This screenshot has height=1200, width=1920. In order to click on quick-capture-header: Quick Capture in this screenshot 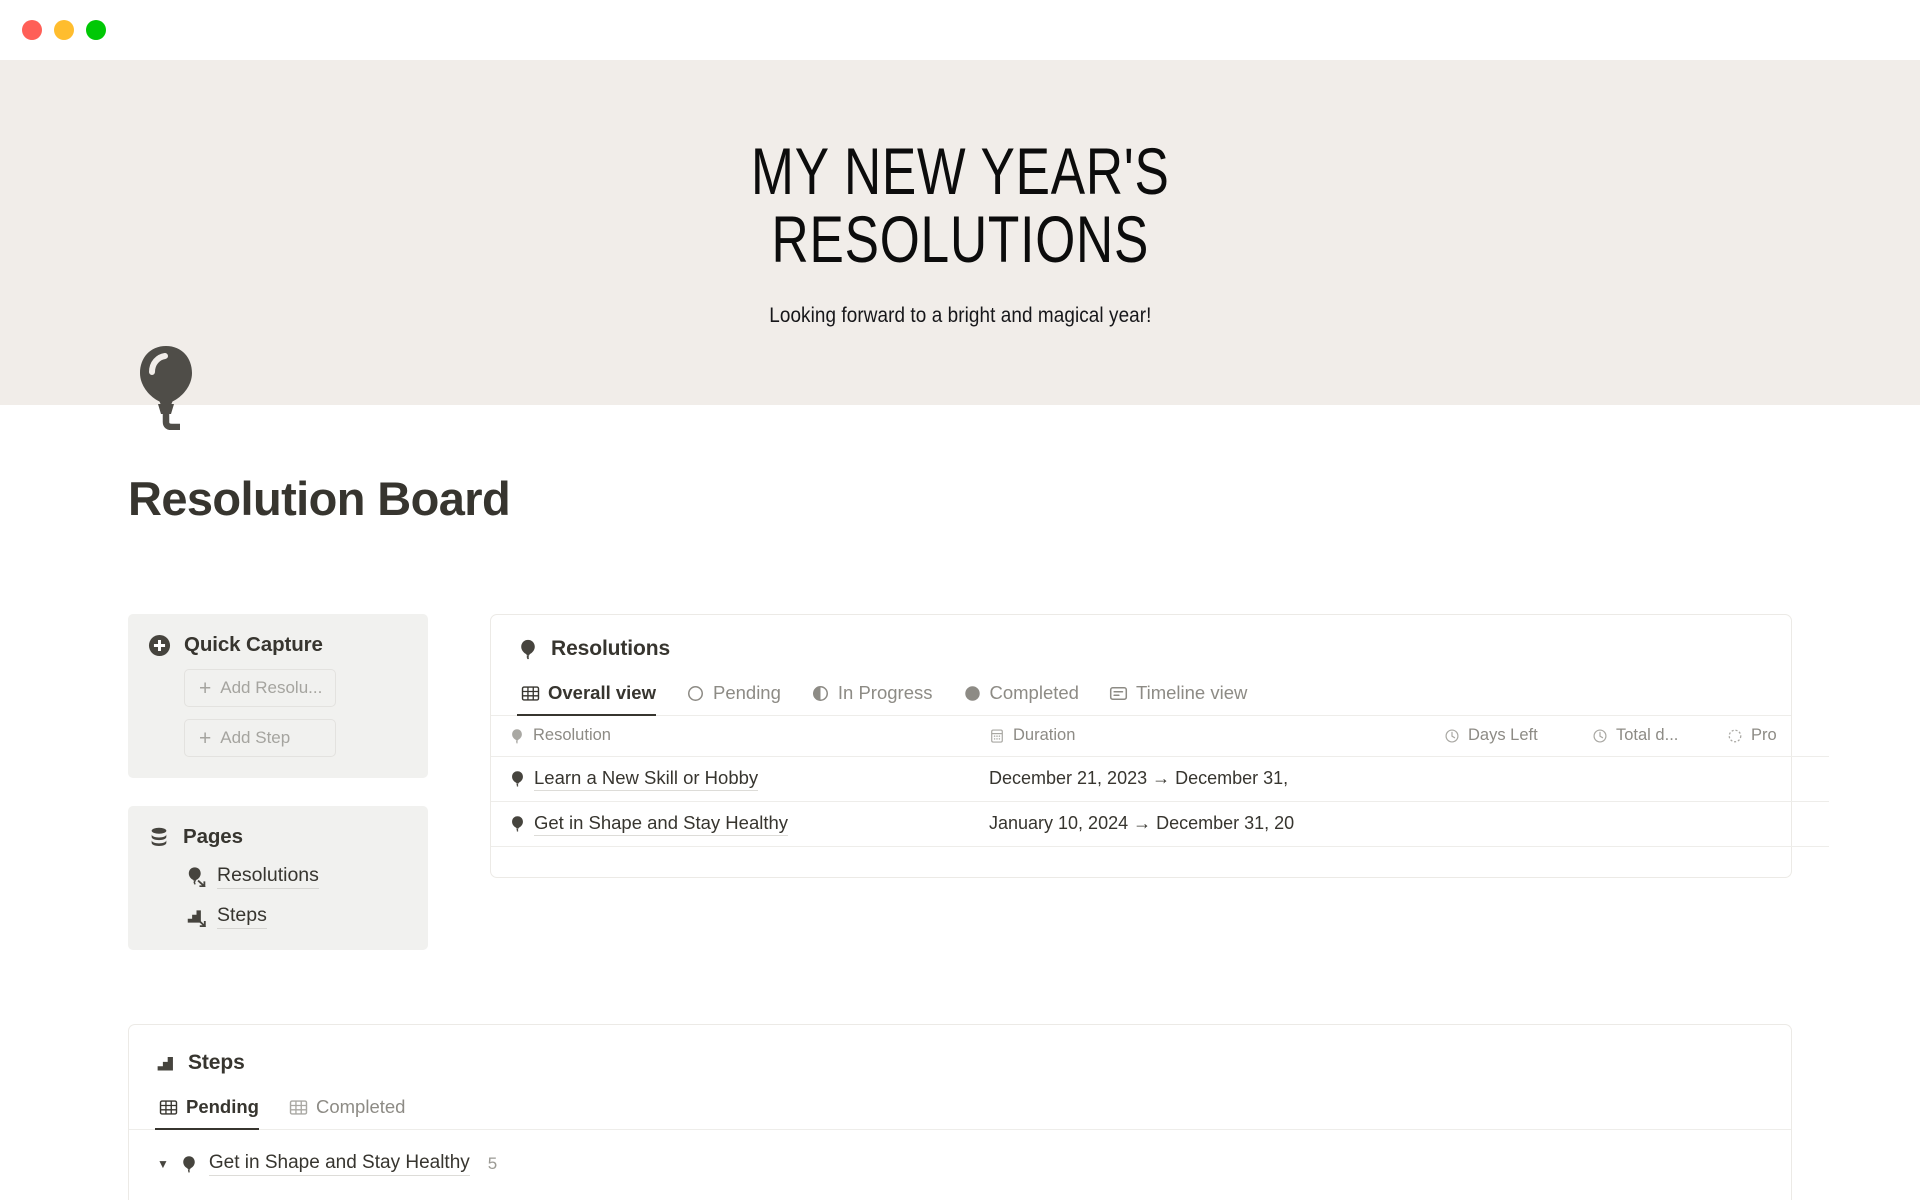, I will do `click(277, 645)`.